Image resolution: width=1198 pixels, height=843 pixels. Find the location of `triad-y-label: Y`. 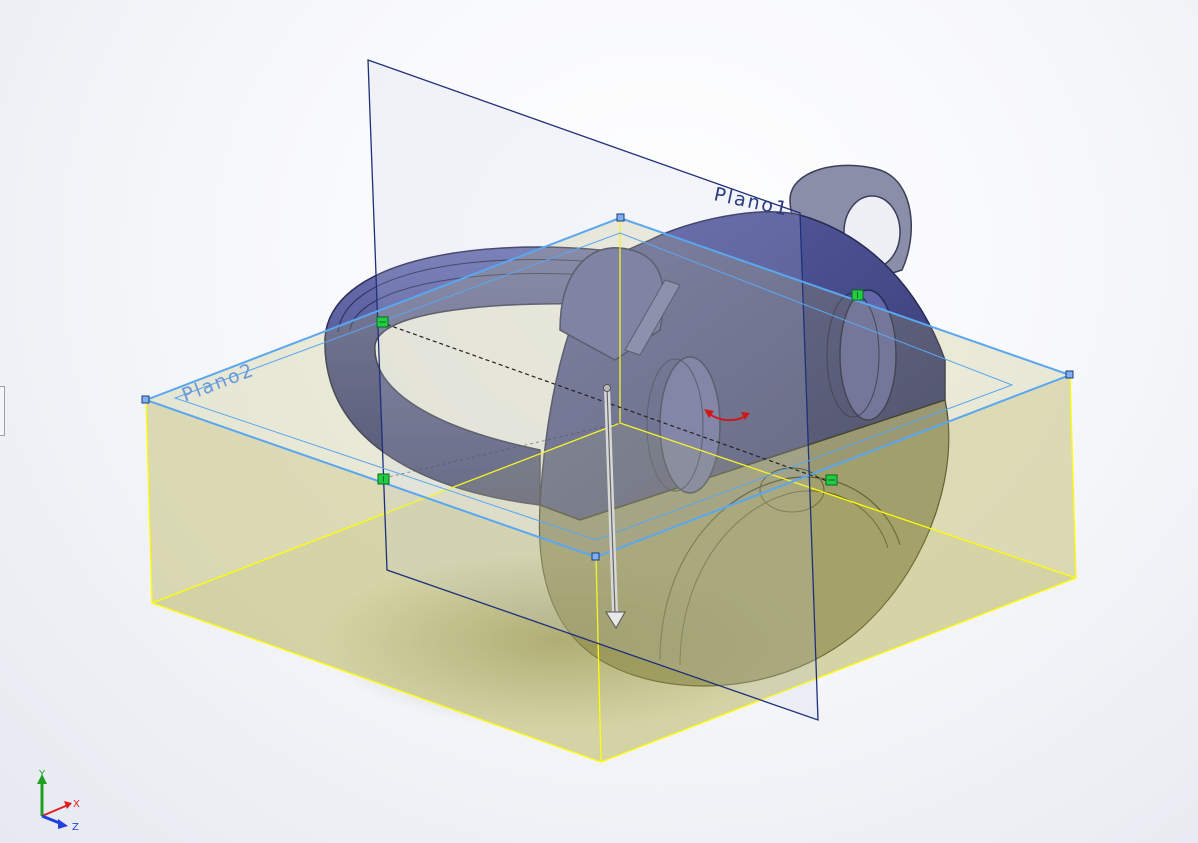

triad-y-label: Y is located at coordinates (42, 774).